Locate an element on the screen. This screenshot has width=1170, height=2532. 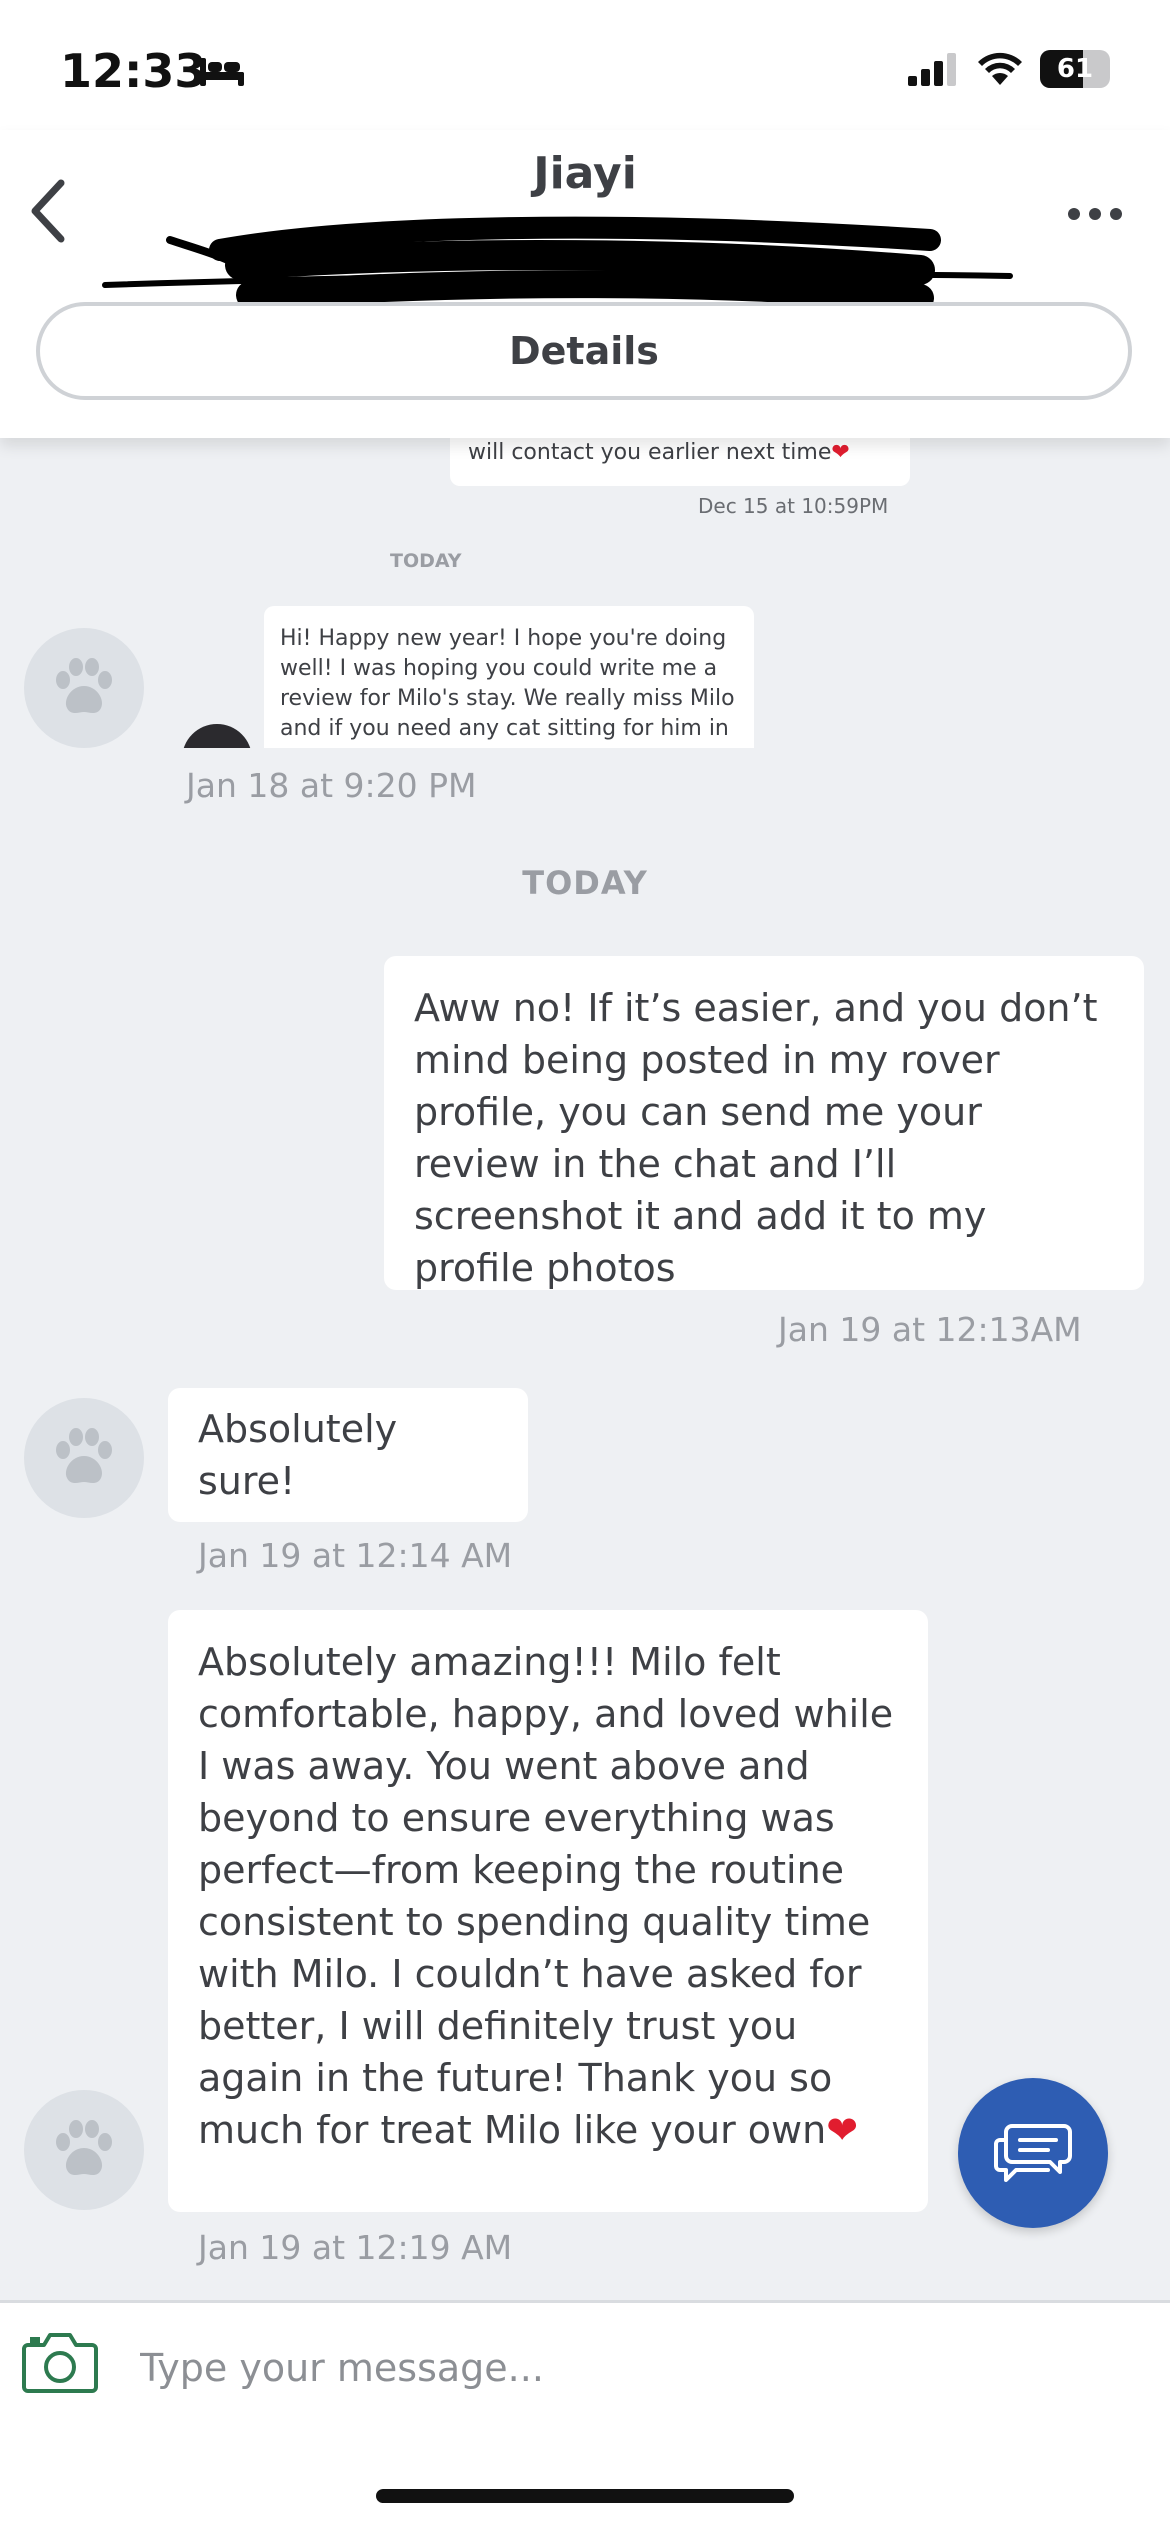
conversation-header: Jiayi Details is located at coordinates (585, 284).